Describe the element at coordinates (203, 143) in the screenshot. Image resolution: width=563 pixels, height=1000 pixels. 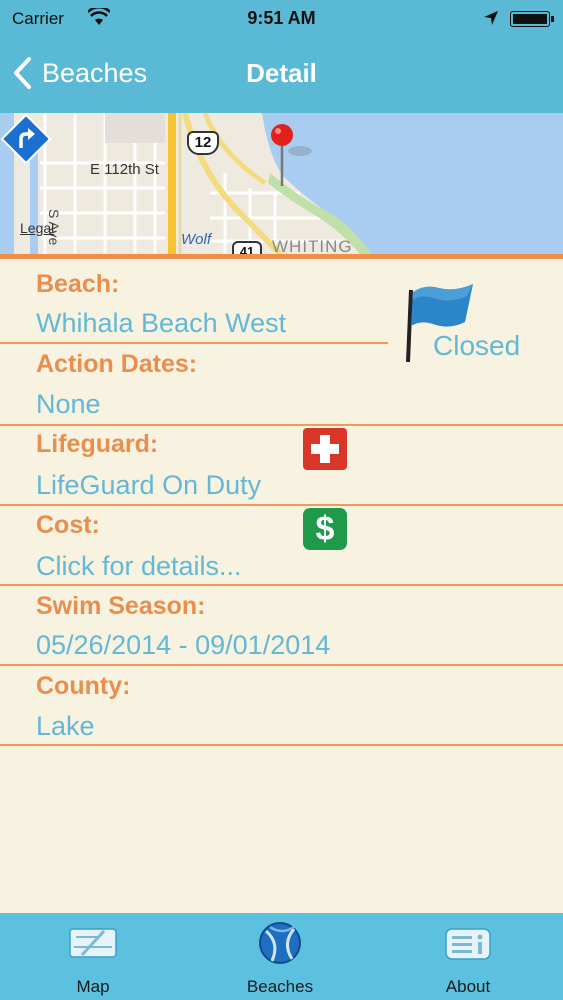
I see `route-shield-12: 12` at that location.